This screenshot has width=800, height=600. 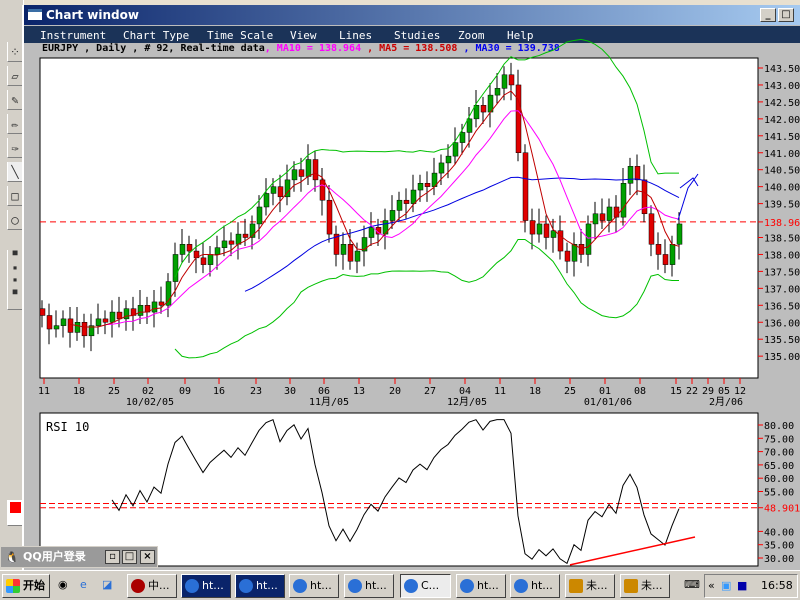 What do you see at coordinates (12, 557) in the screenshot?
I see `qq-penguin-icon: 🐧` at bounding box center [12, 557].